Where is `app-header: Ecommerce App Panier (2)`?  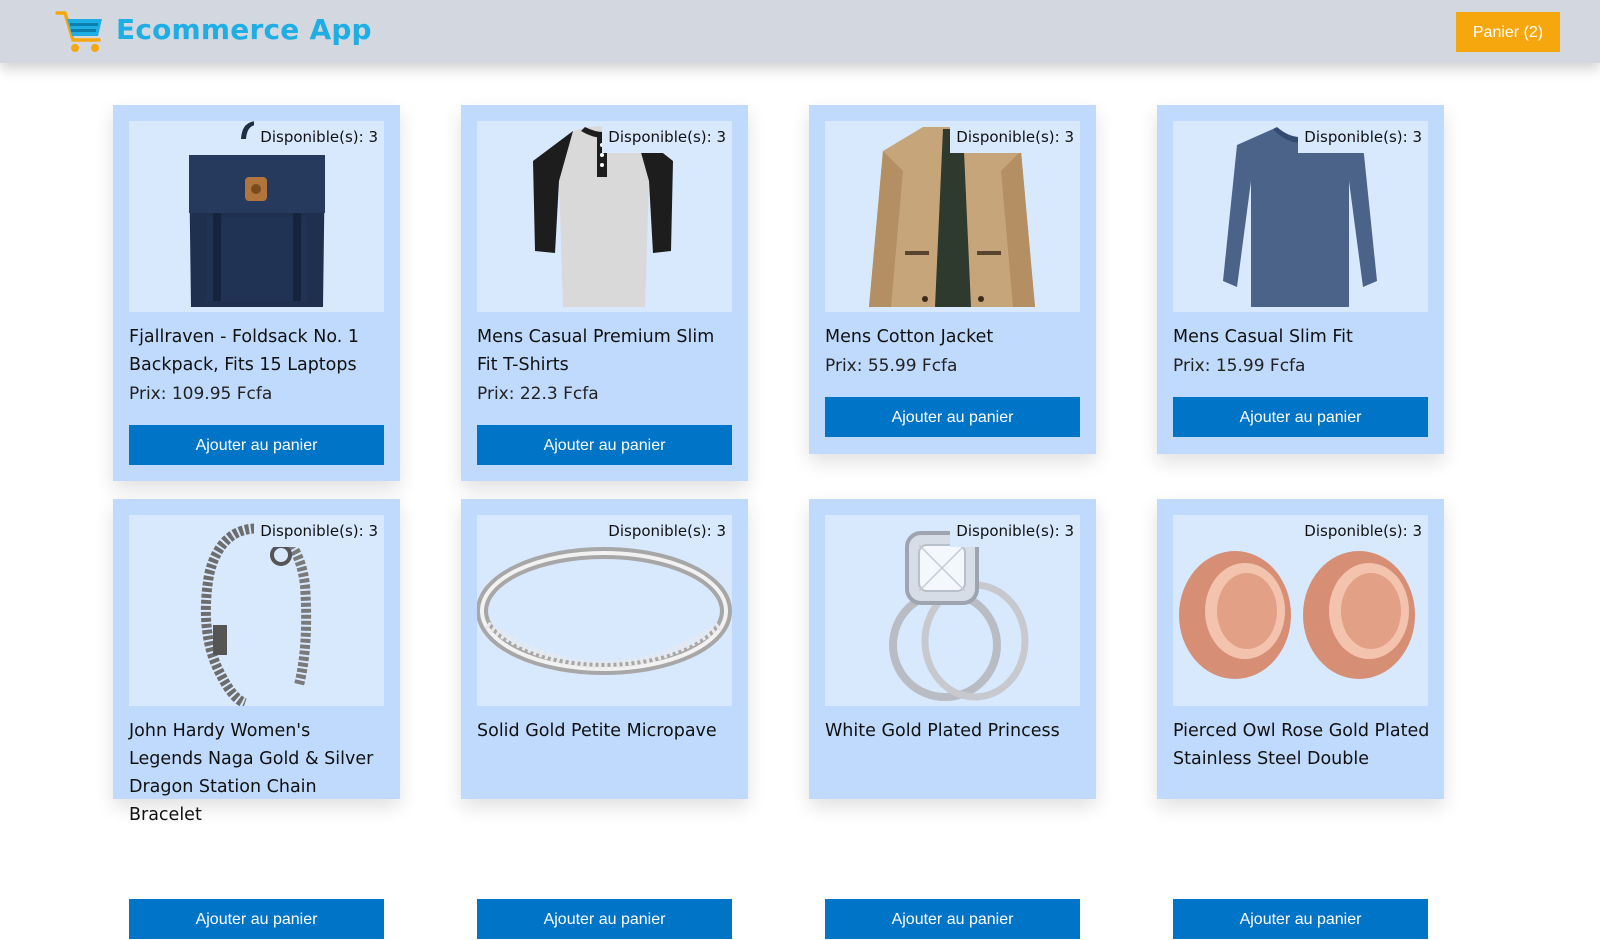 app-header: Ecommerce App Panier (2) is located at coordinates (800, 31).